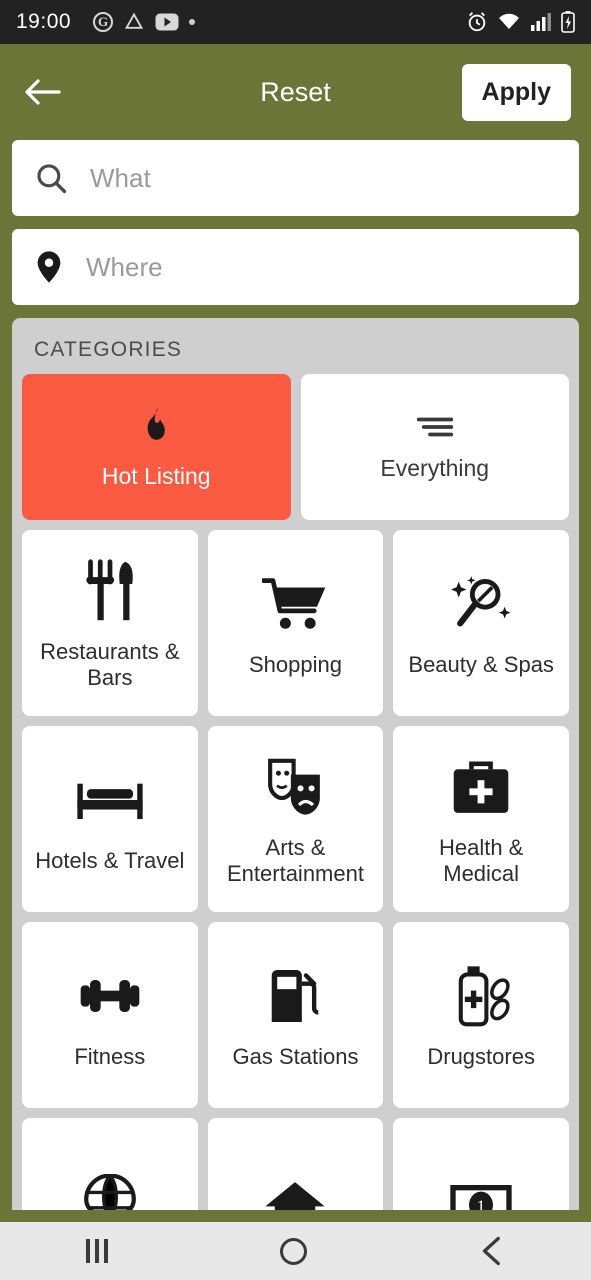 This screenshot has width=591, height=1280. What do you see at coordinates (434, 447) in the screenshot?
I see `category-everything: Everything` at bounding box center [434, 447].